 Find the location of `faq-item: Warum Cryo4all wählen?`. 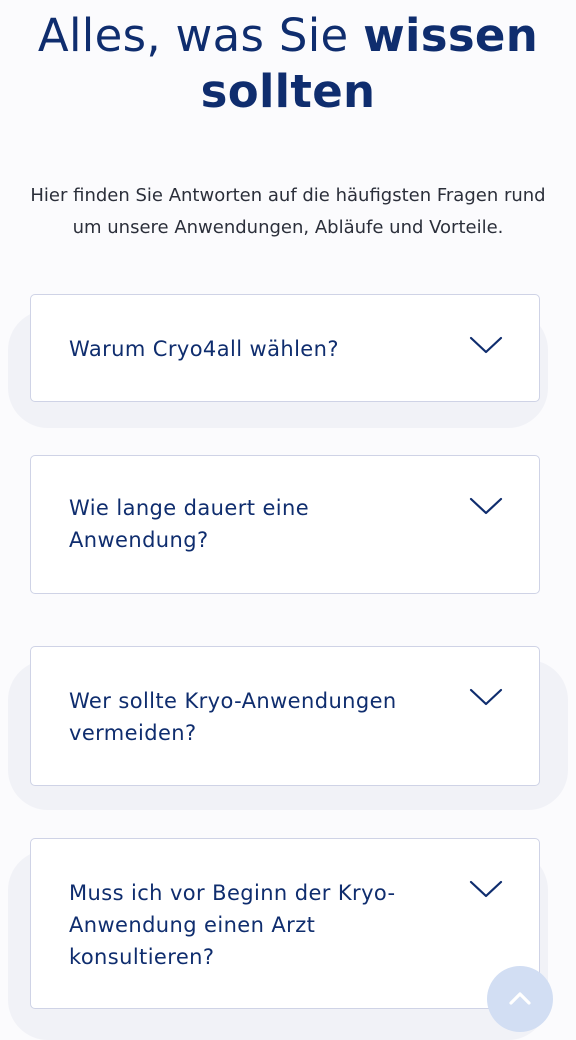

faq-item: Warum Cryo4all wählen? is located at coordinates (285, 348).